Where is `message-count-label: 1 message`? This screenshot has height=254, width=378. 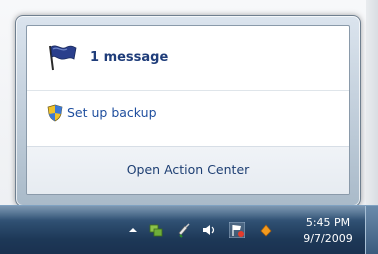
message-count-label: 1 message is located at coordinates (129, 57).